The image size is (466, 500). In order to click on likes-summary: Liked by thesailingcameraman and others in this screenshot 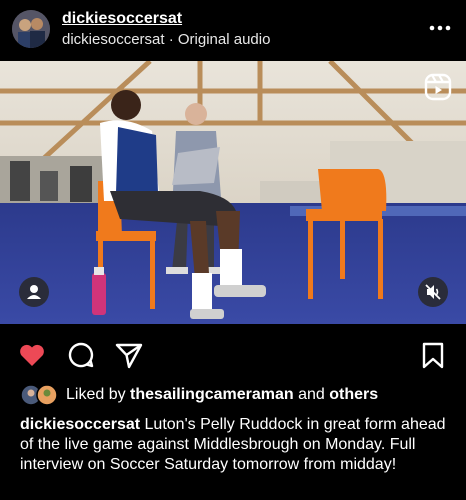, I will do `click(240, 395)`.